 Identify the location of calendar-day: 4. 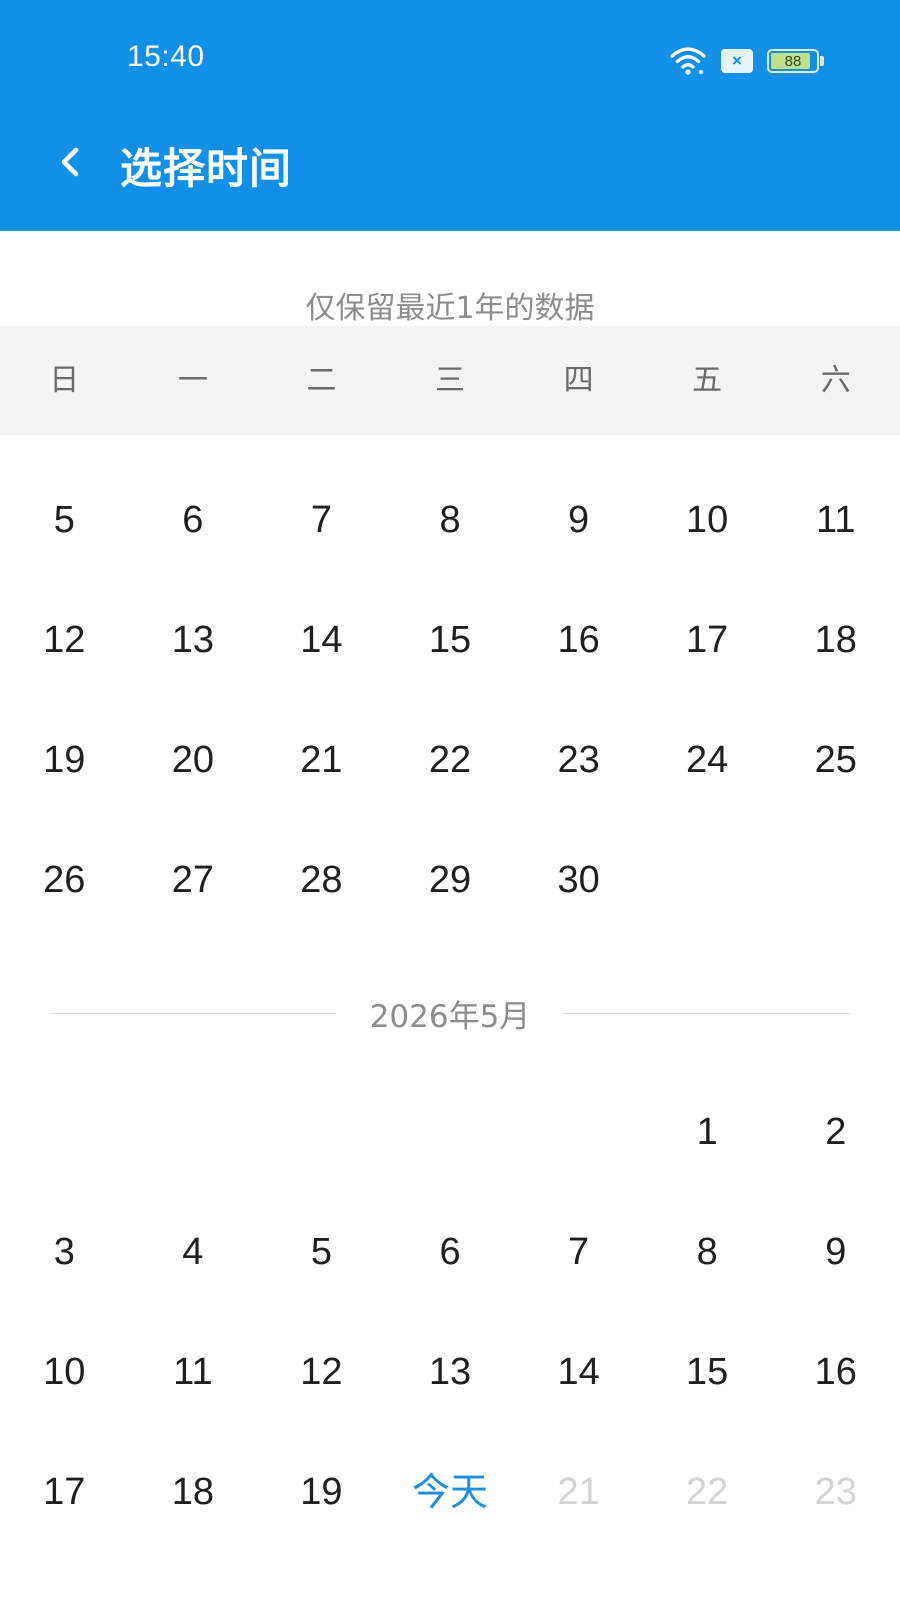
(193, 1252).